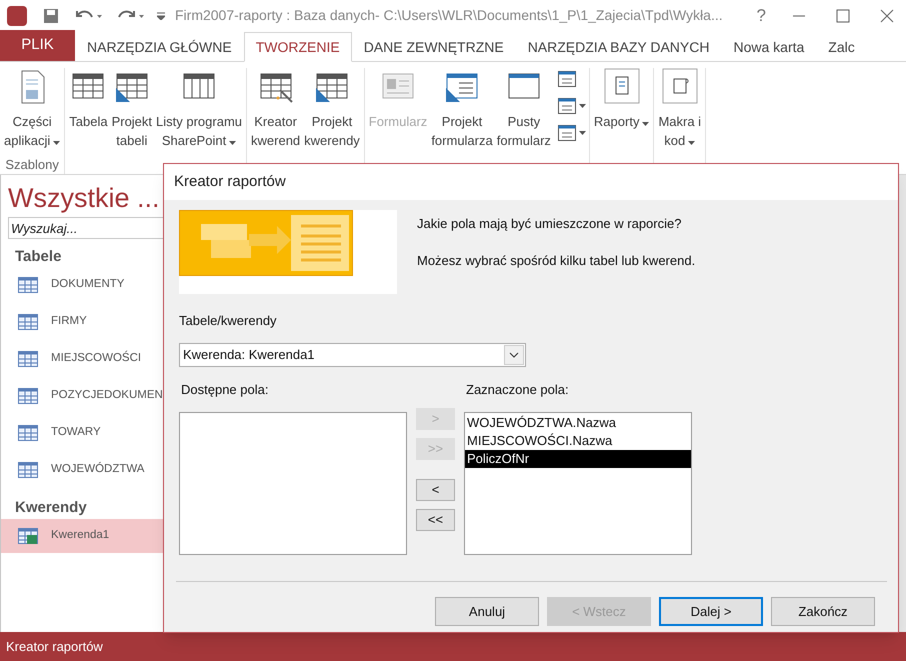 The image size is (906, 661). I want to click on ribbon-tab: TWORZENIE, so click(298, 47).